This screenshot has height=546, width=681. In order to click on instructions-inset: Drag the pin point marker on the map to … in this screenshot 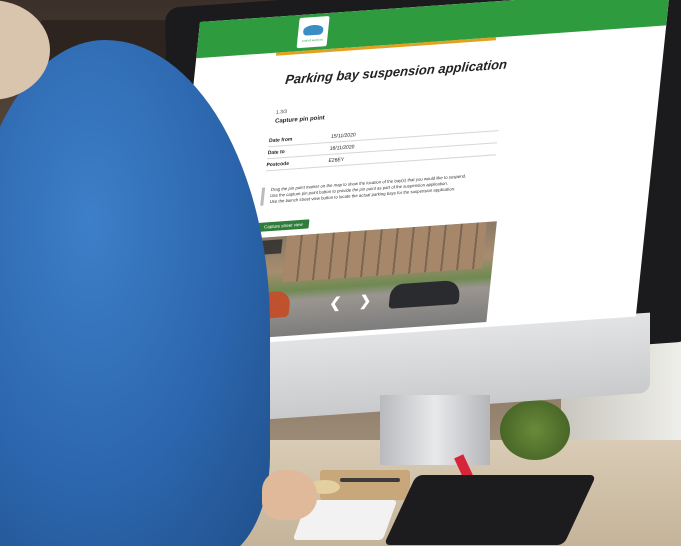, I will do `click(386, 188)`.